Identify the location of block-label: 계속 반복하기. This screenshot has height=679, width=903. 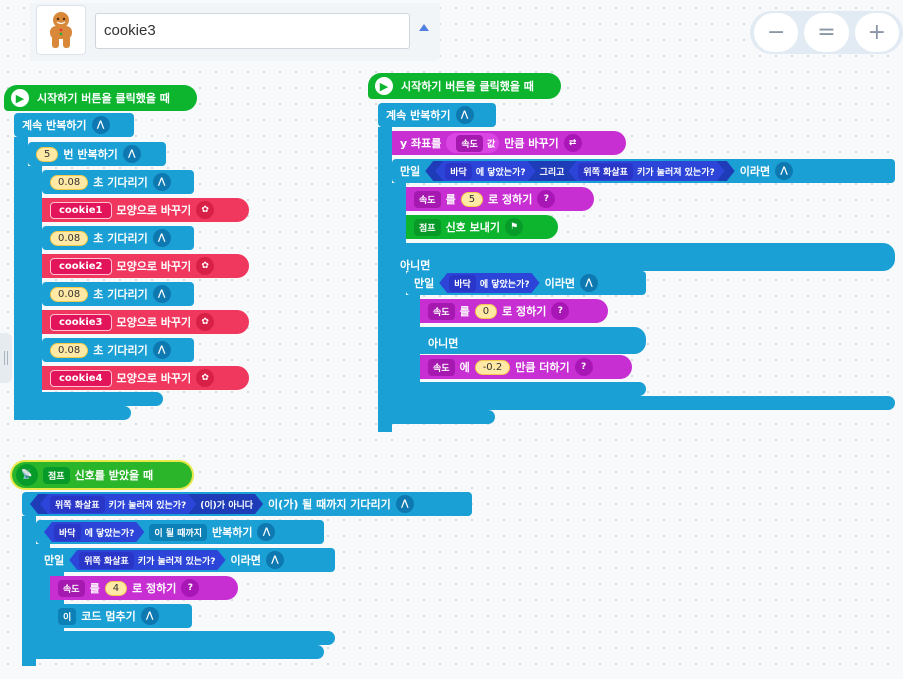
(54, 125).